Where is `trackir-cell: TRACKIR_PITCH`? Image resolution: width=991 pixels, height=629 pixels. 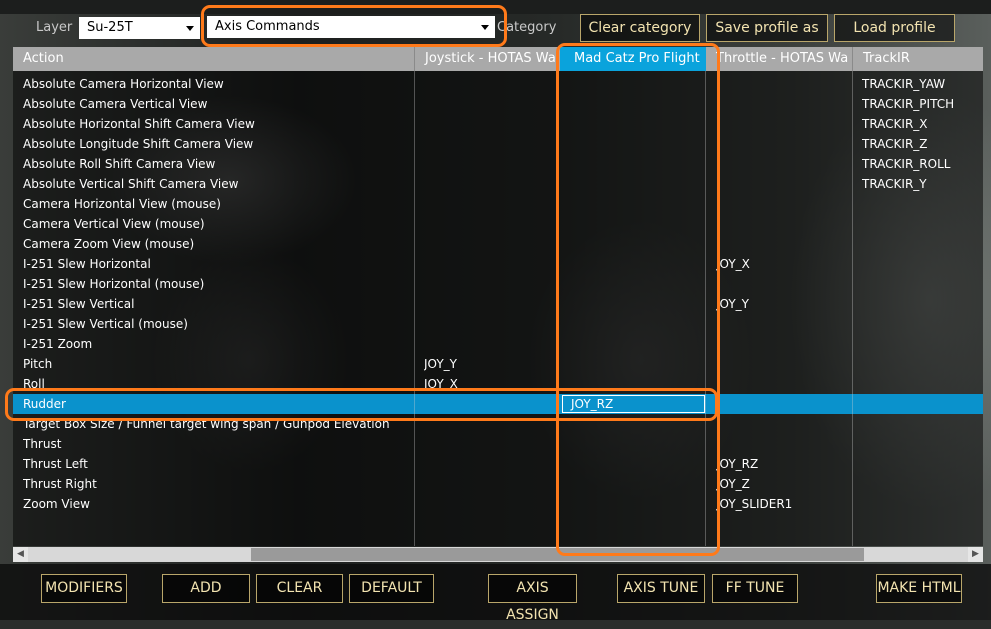
trackir-cell: TRACKIR_PITCH is located at coordinates (922, 104).